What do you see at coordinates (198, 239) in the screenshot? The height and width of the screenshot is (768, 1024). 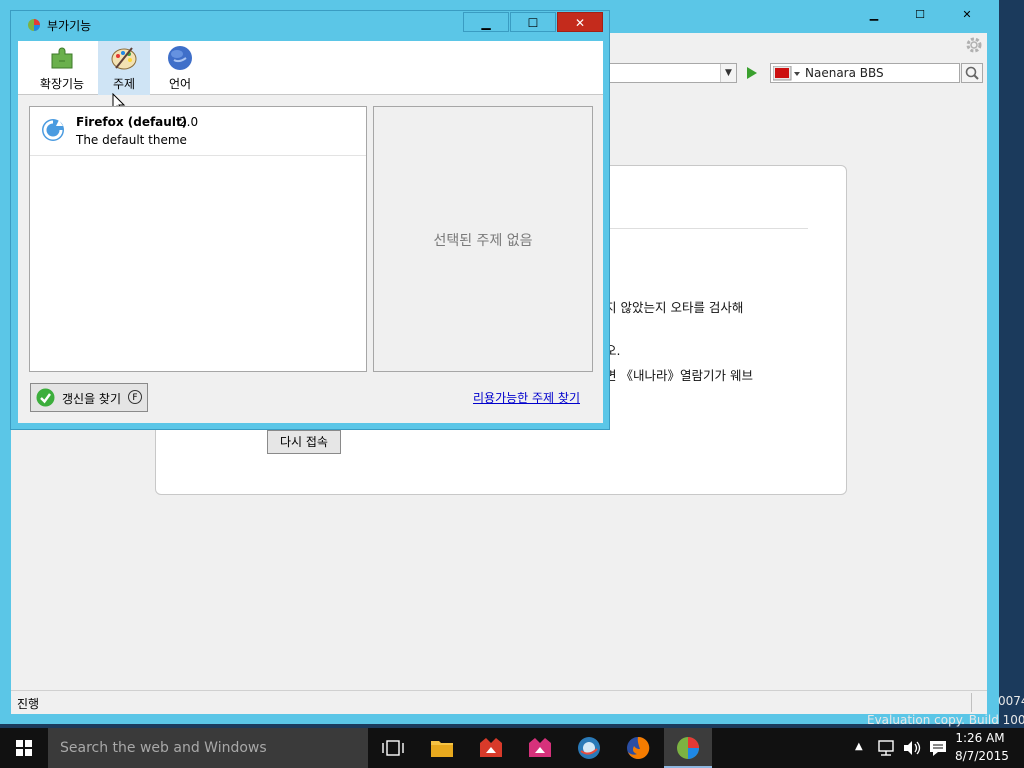 I see `theme-list: Firefox (default) 2.0 The default theme` at bounding box center [198, 239].